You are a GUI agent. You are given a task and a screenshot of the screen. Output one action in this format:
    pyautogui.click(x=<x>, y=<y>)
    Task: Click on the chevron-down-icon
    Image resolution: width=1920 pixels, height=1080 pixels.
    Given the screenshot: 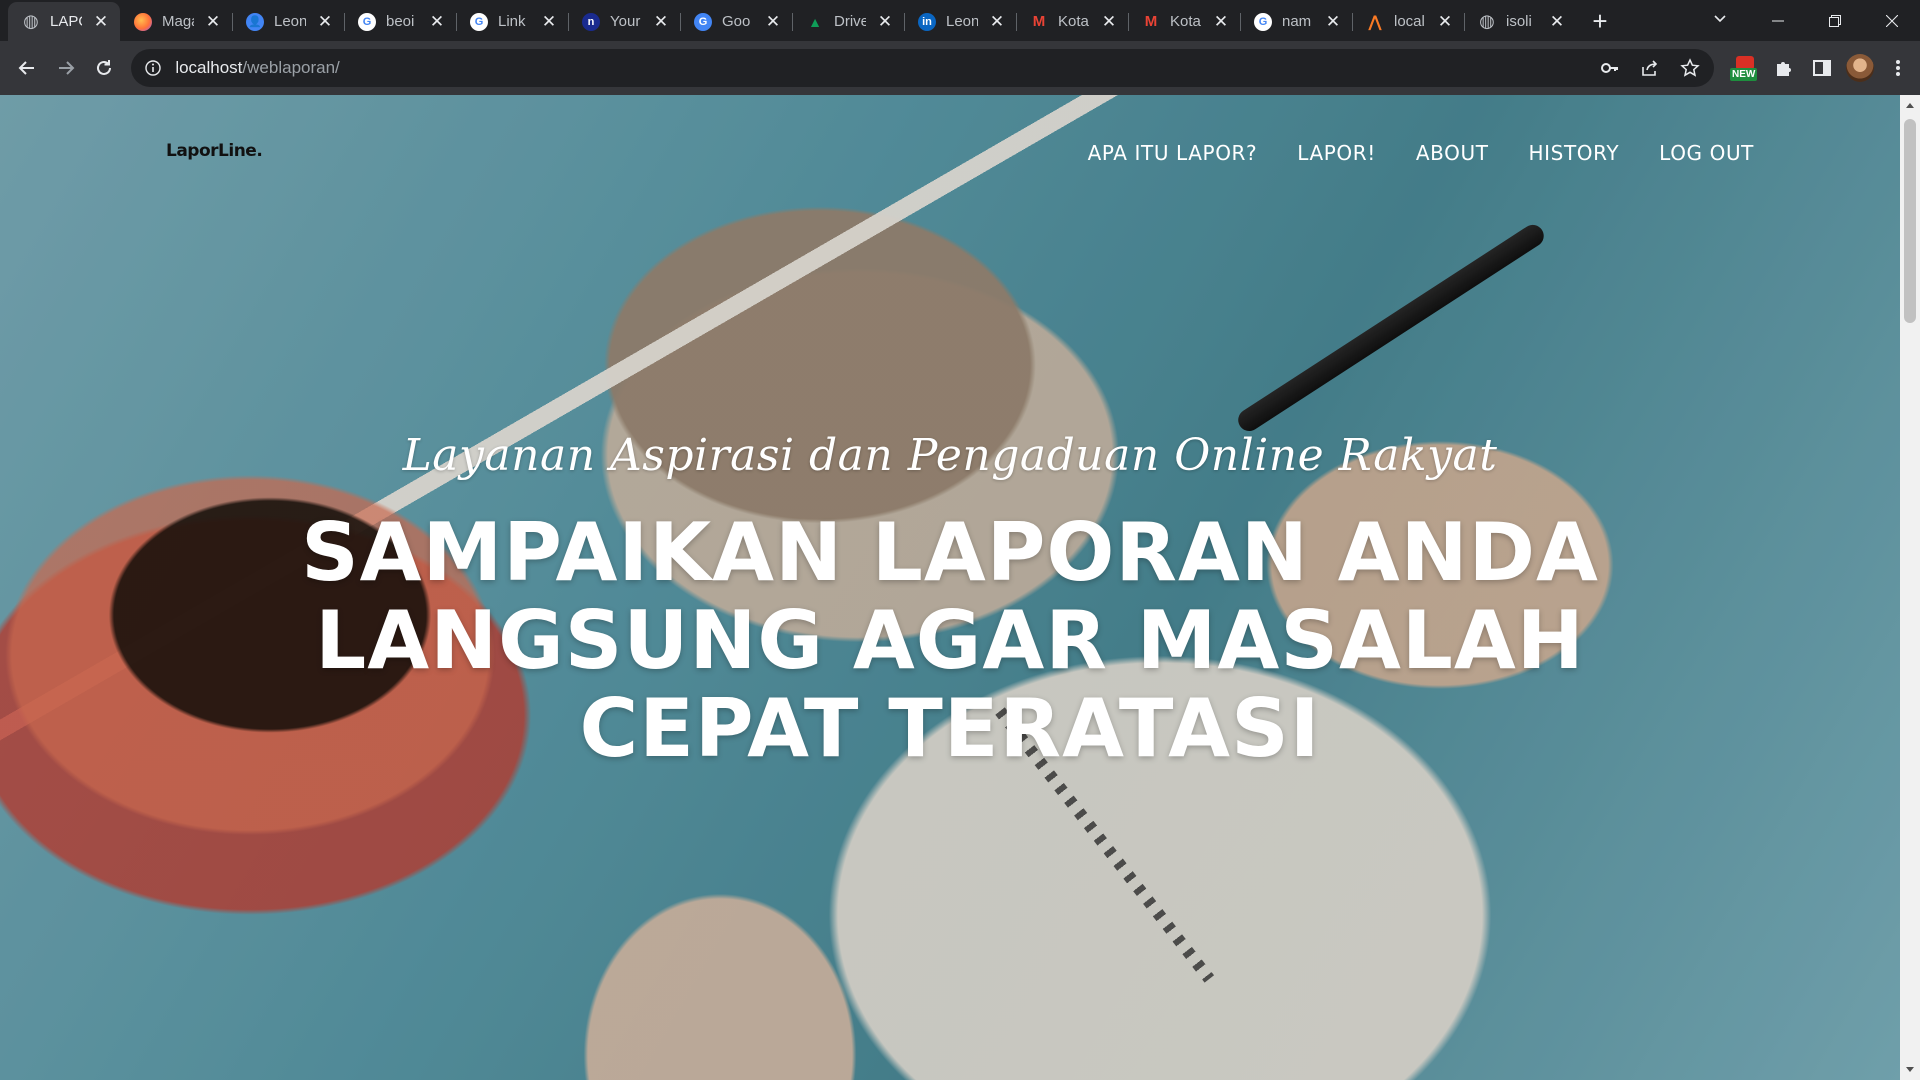 What is the action you would take?
    pyautogui.click(x=1720, y=19)
    